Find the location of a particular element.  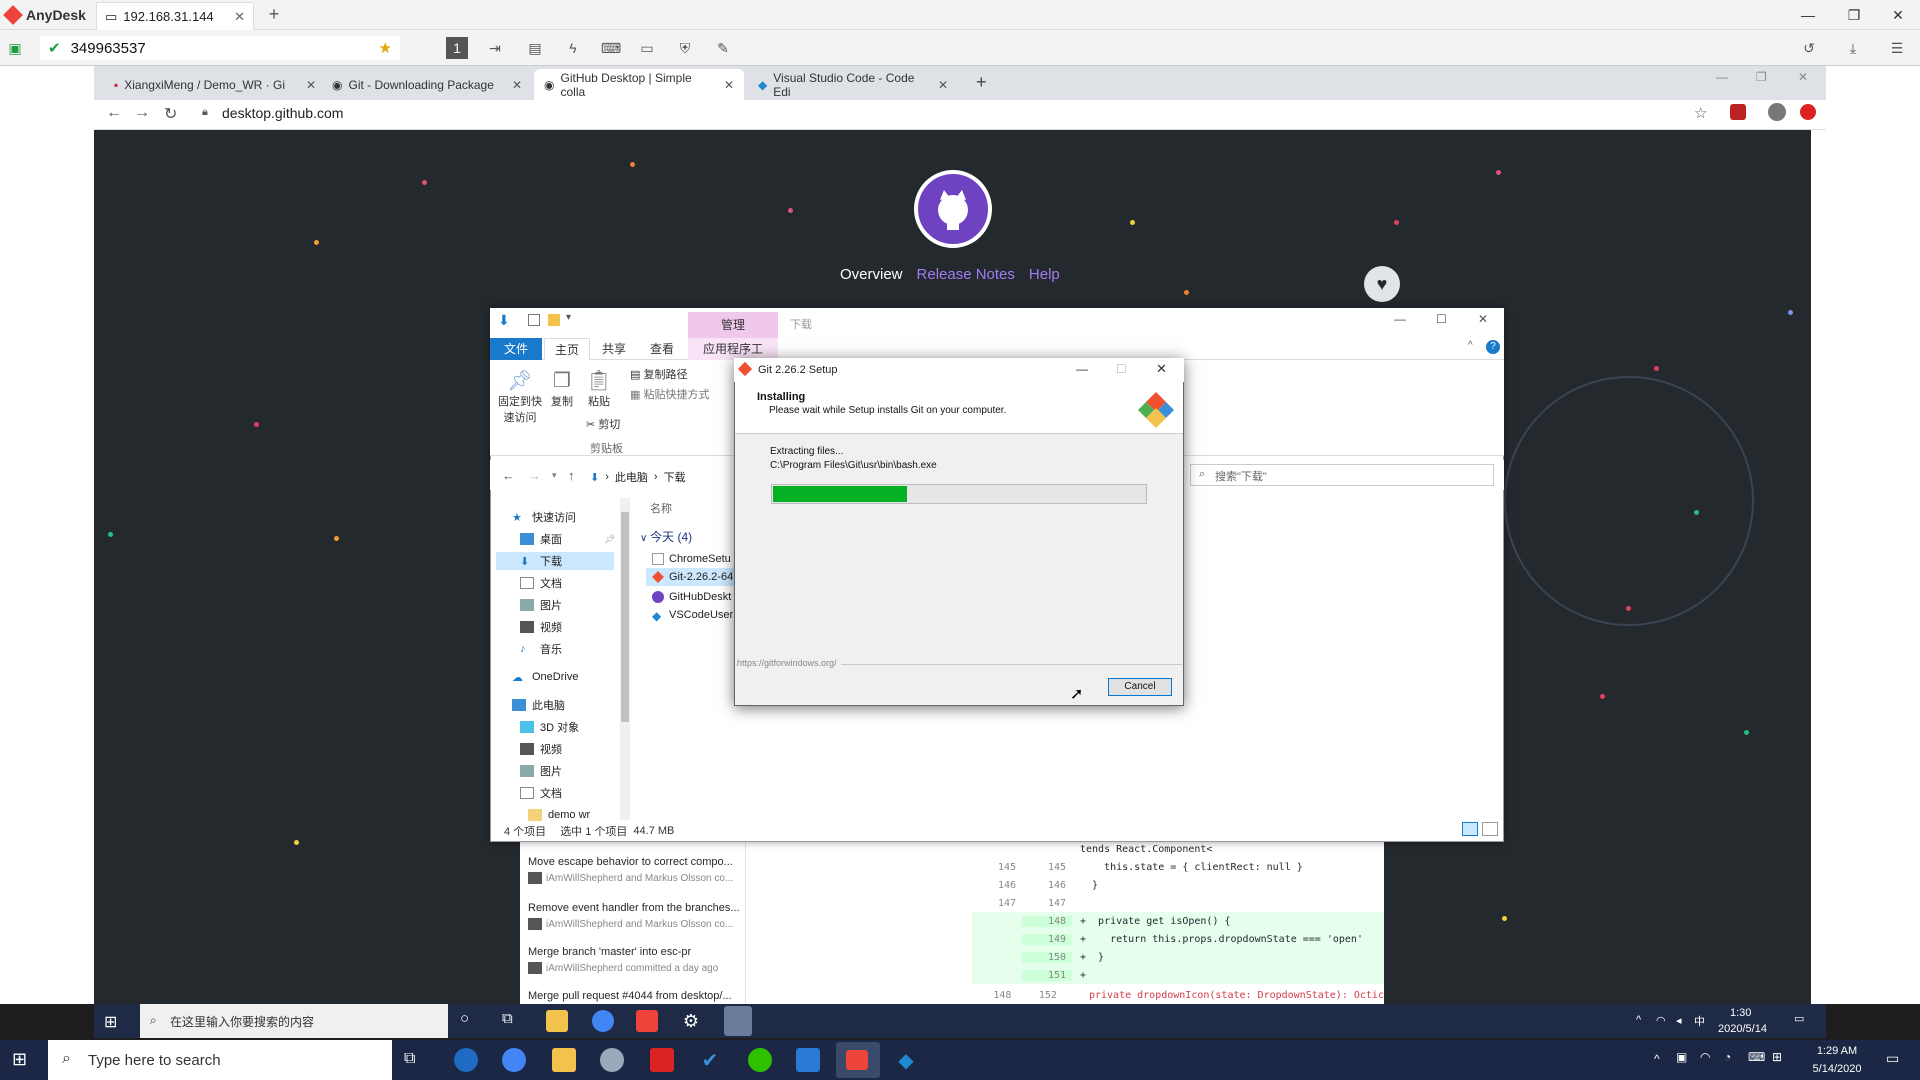

volume-icon: ◂ is located at coordinates (1679, 1020).